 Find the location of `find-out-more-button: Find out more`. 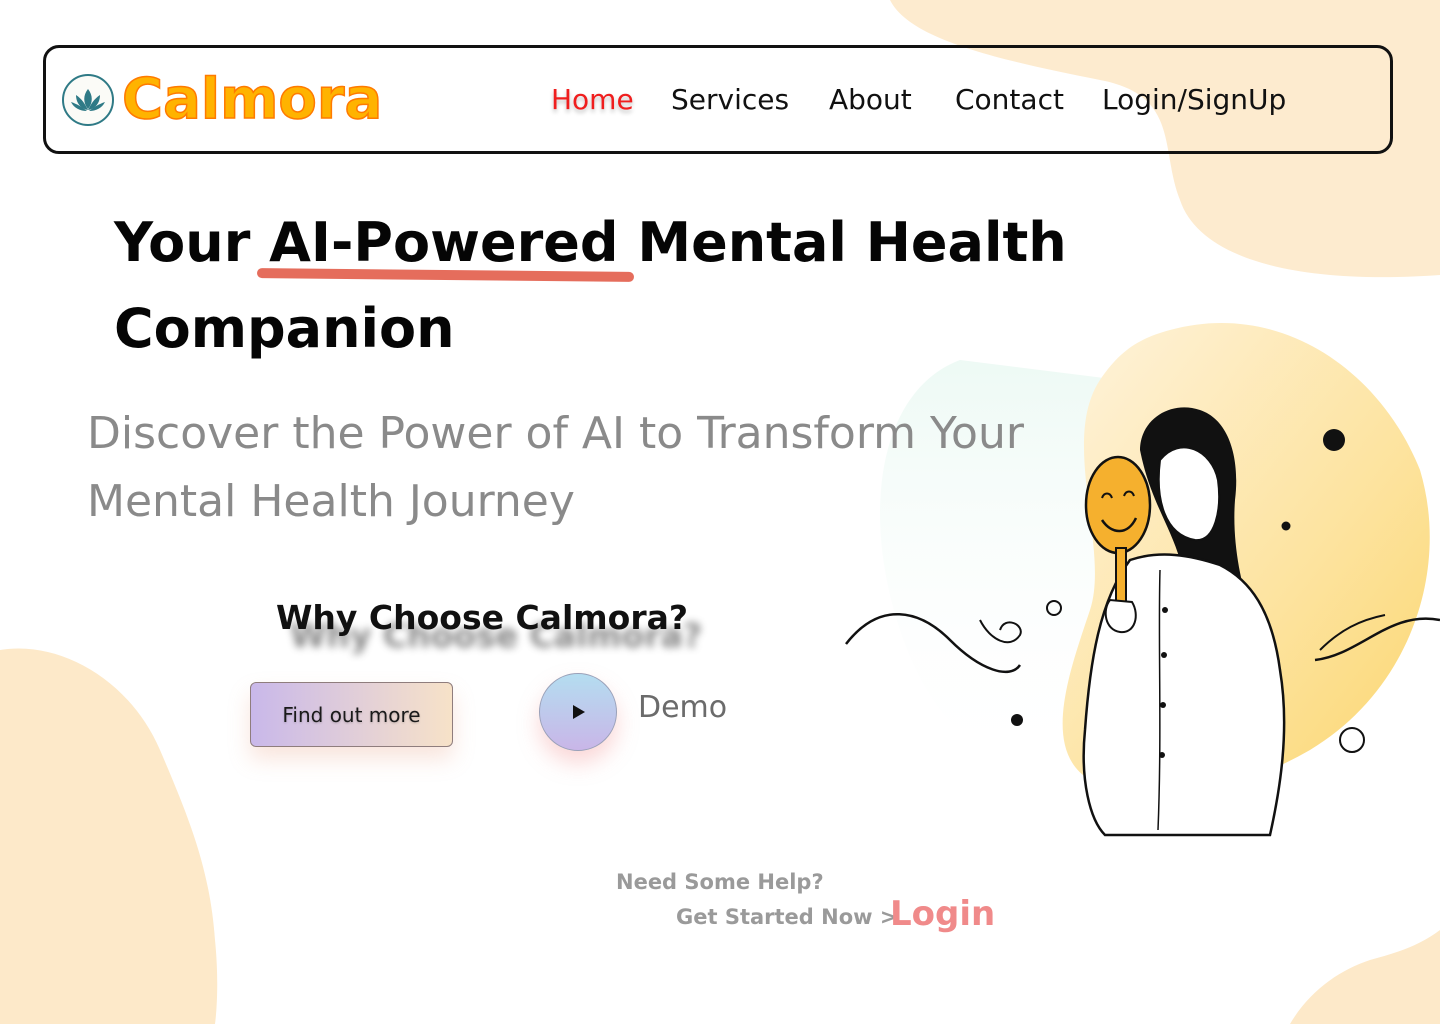

find-out-more-button: Find out more is located at coordinates (351, 714).